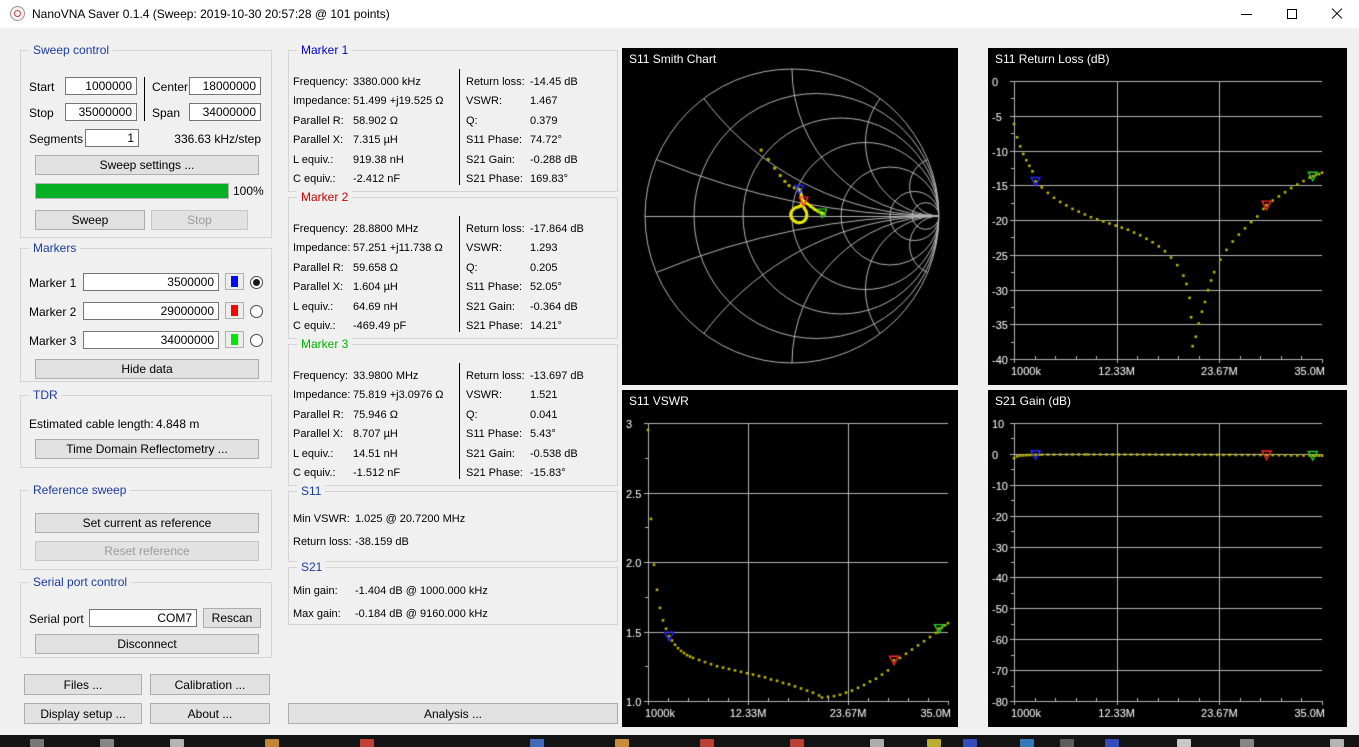  I want to click on reset-reference-button: Reset reference, so click(147, 551).